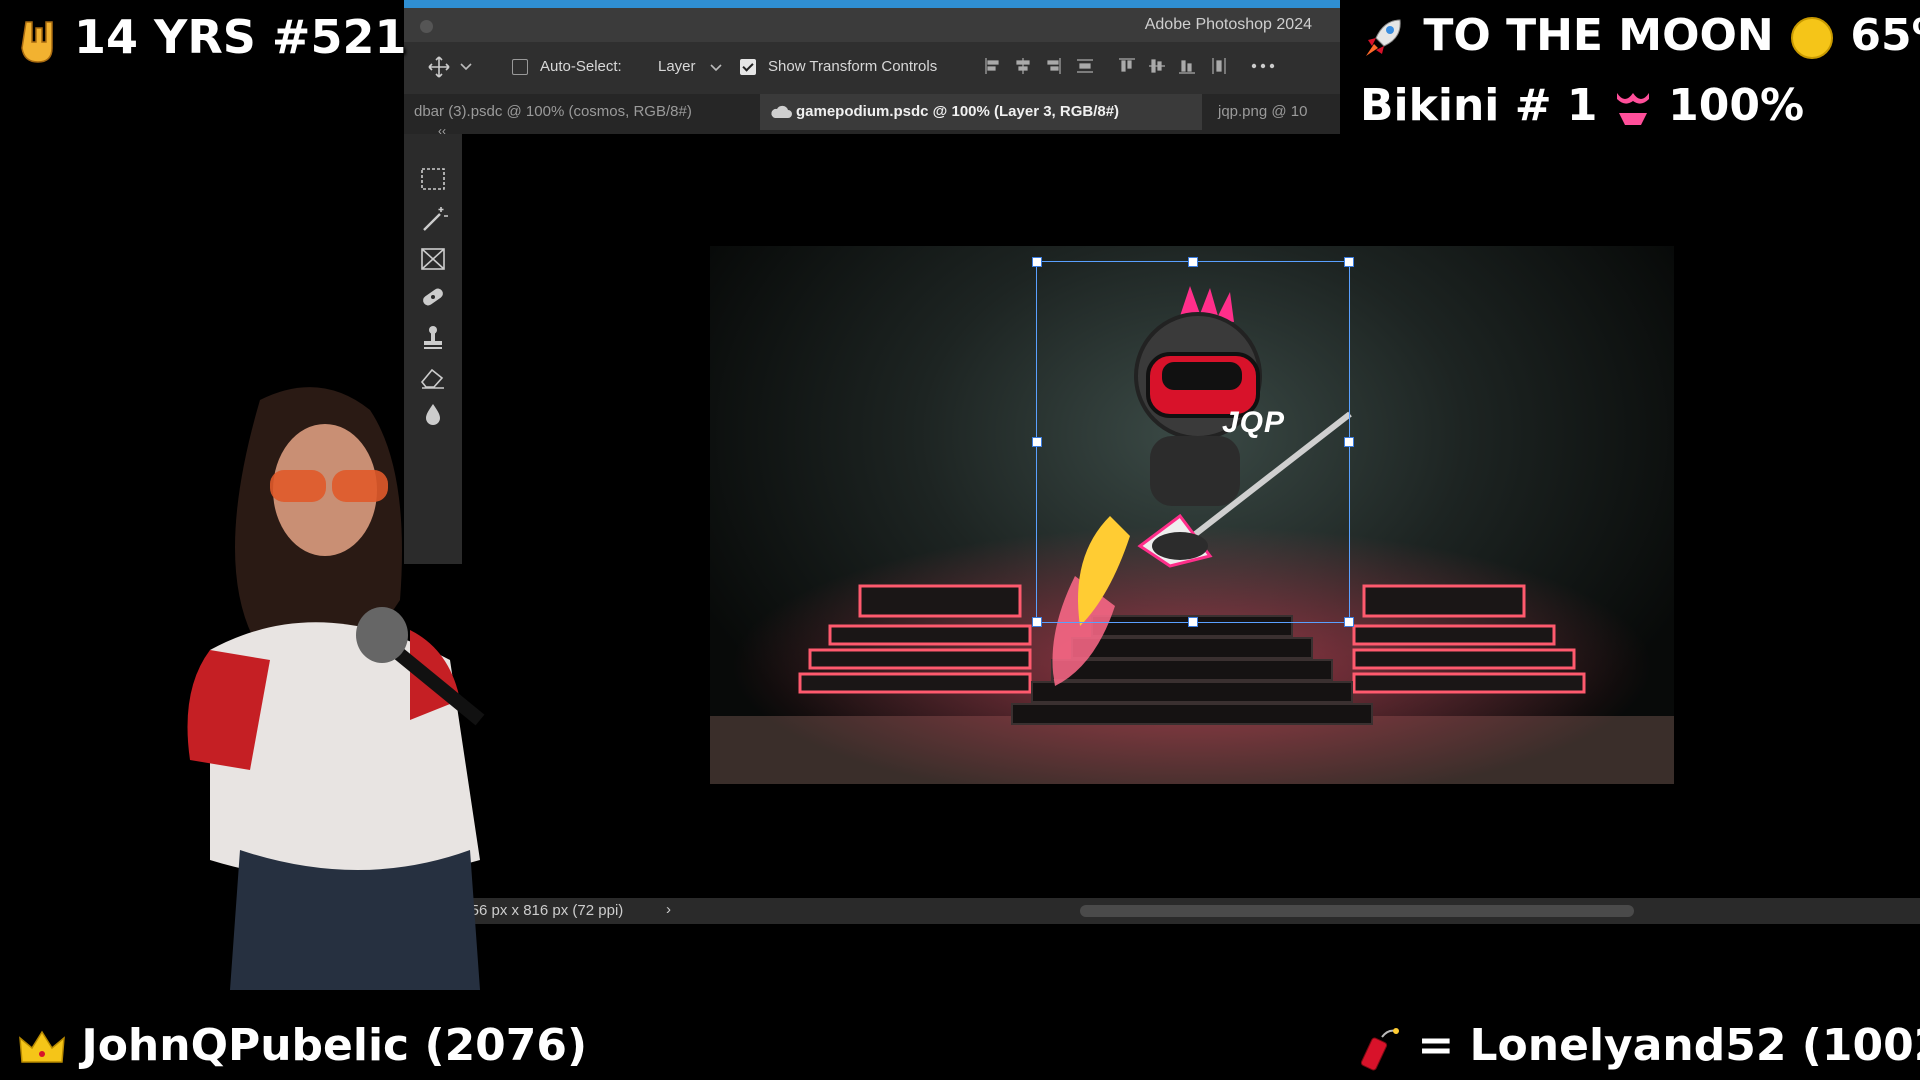 The width and height of the screenshot is (1920, 1080). What do you see at coordinates (1383, 37) in the screenshot?
I see `rocket-icon` at bounding box center [1383, 37].